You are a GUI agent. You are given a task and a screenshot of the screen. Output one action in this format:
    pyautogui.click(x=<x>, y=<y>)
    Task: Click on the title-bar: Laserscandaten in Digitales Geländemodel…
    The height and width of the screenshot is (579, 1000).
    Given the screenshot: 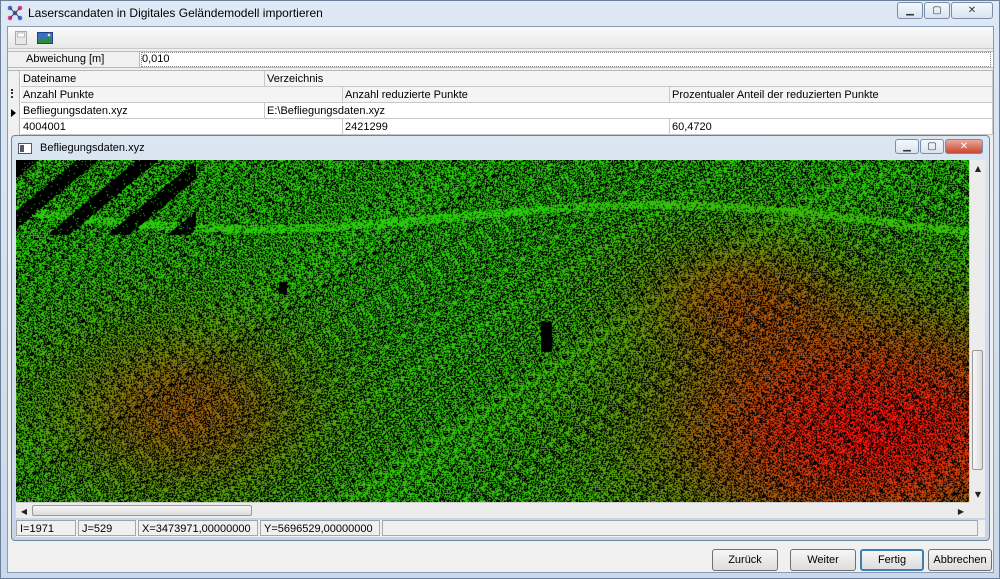 What is the action you would take?
    pyautogui.click(x=500, y=13)
    